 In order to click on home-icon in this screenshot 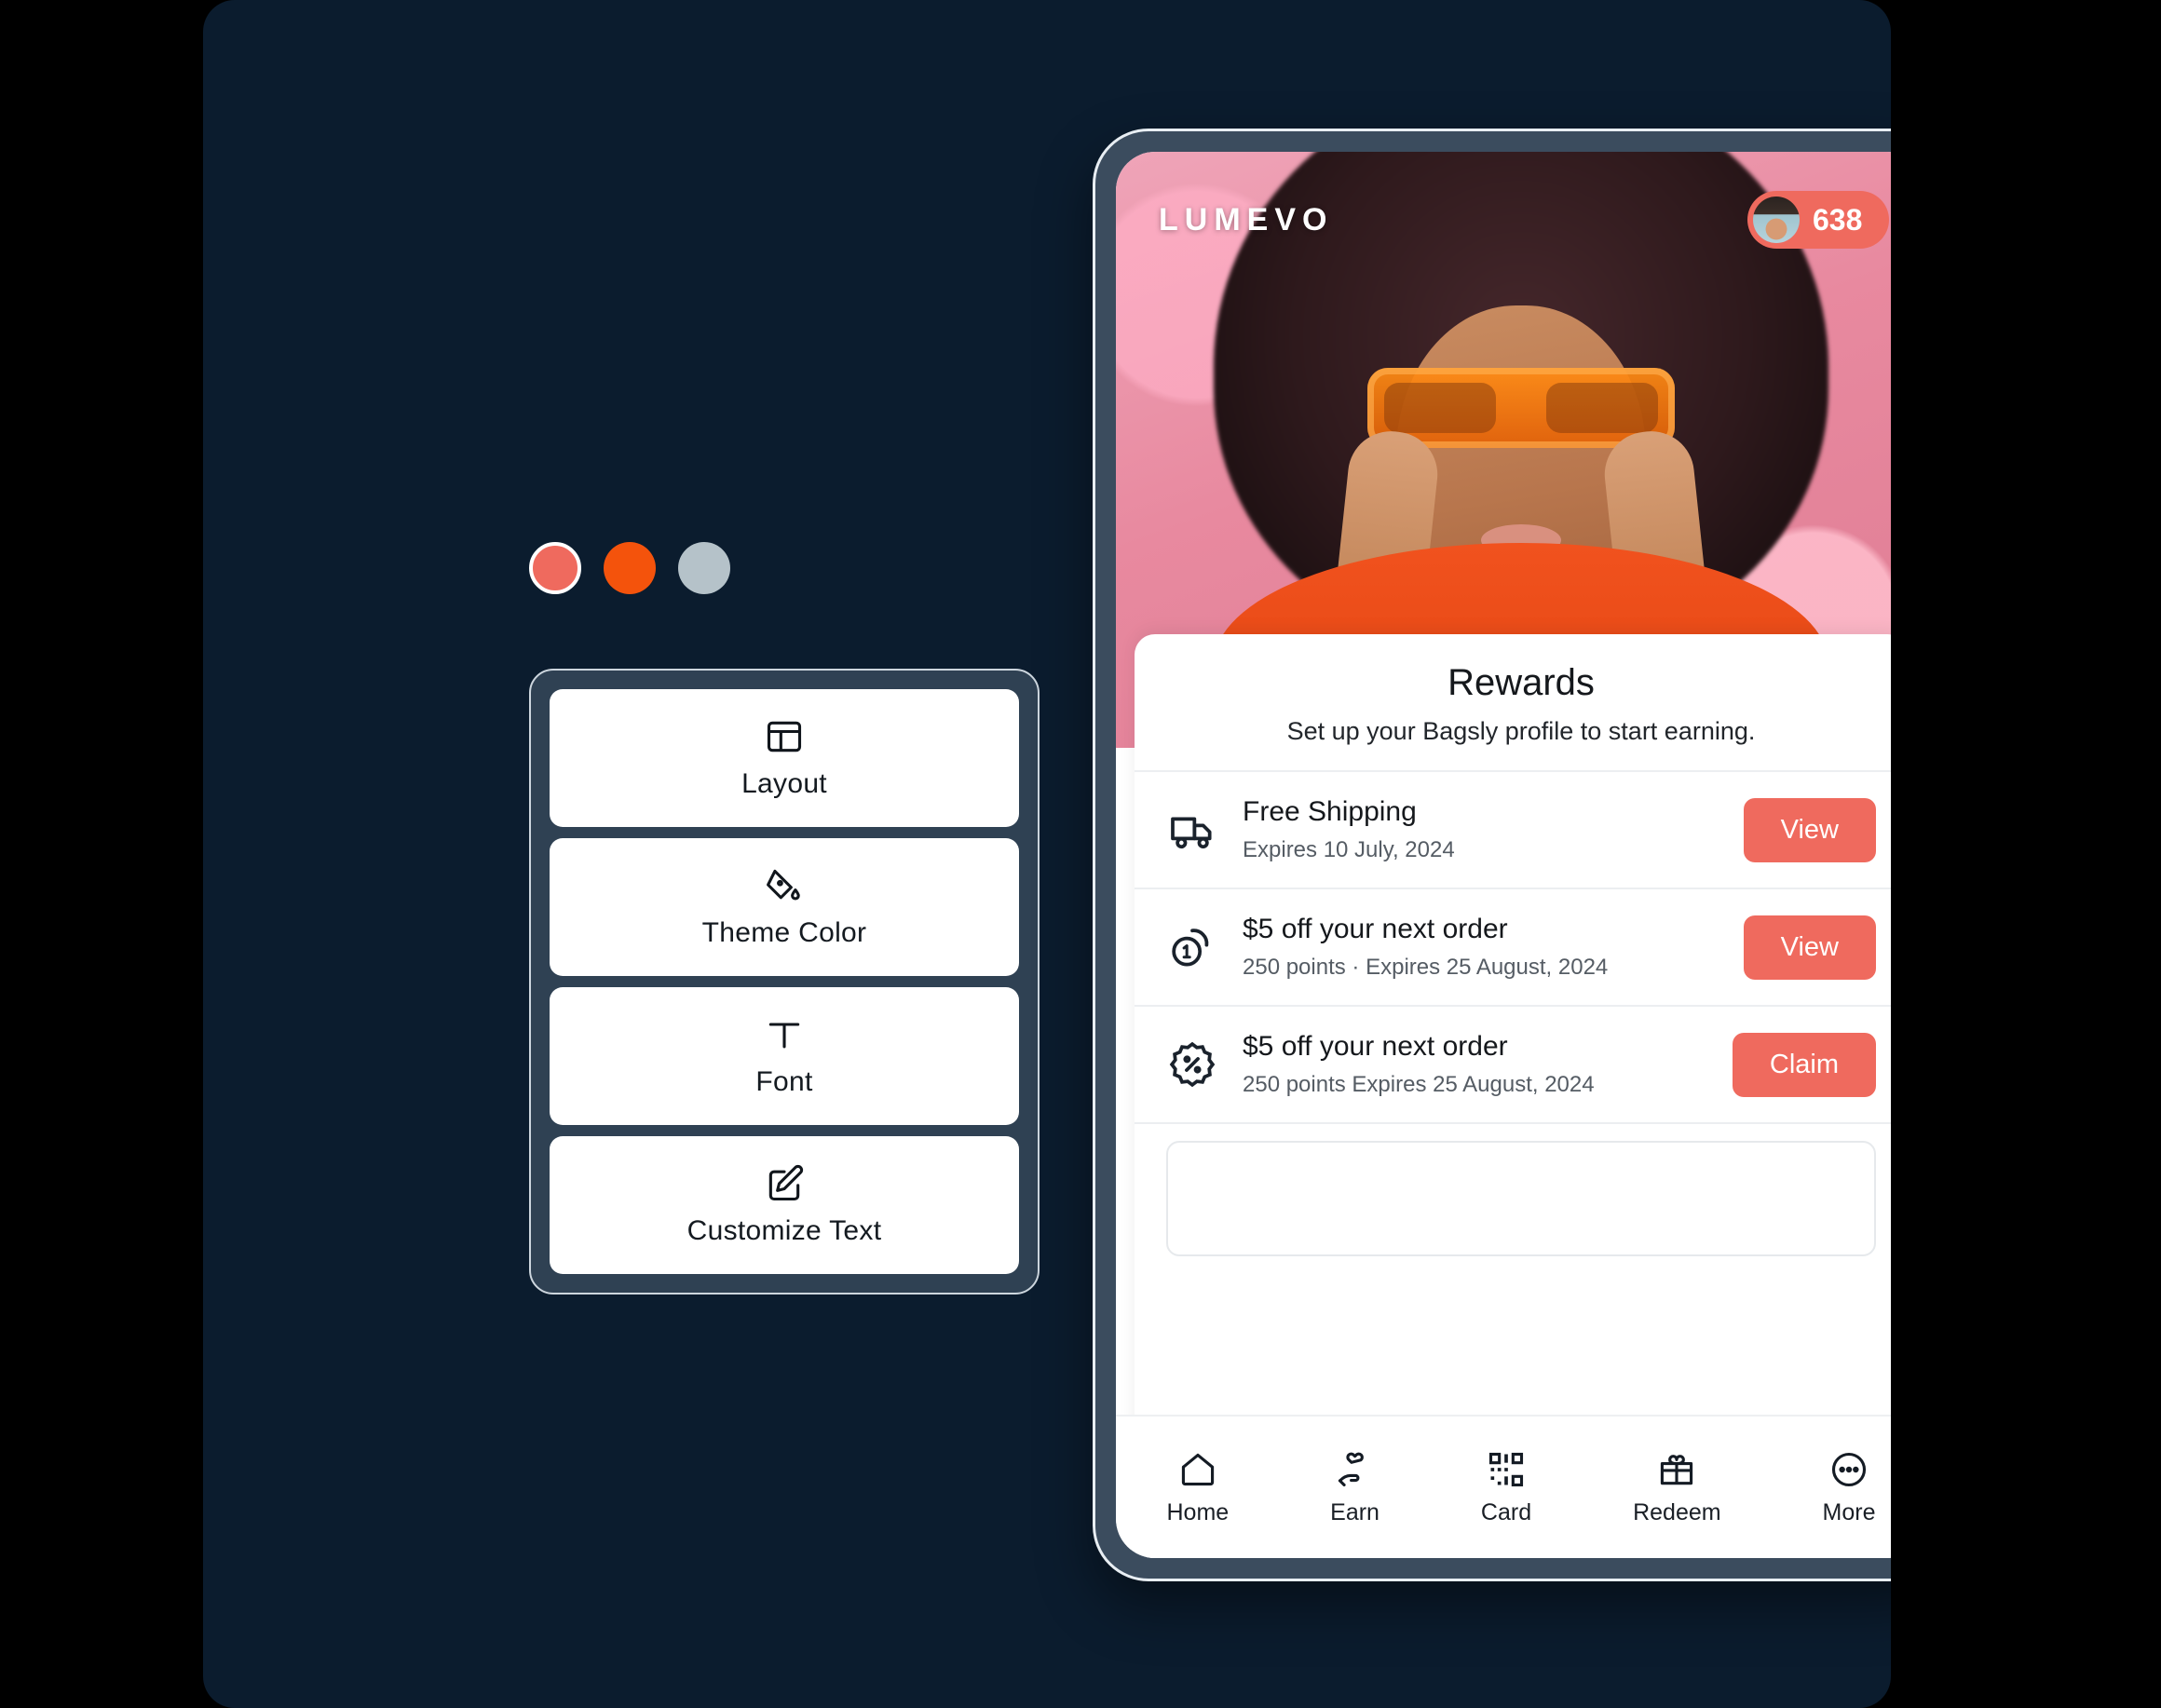, I will do `click(1198, 1469)`.